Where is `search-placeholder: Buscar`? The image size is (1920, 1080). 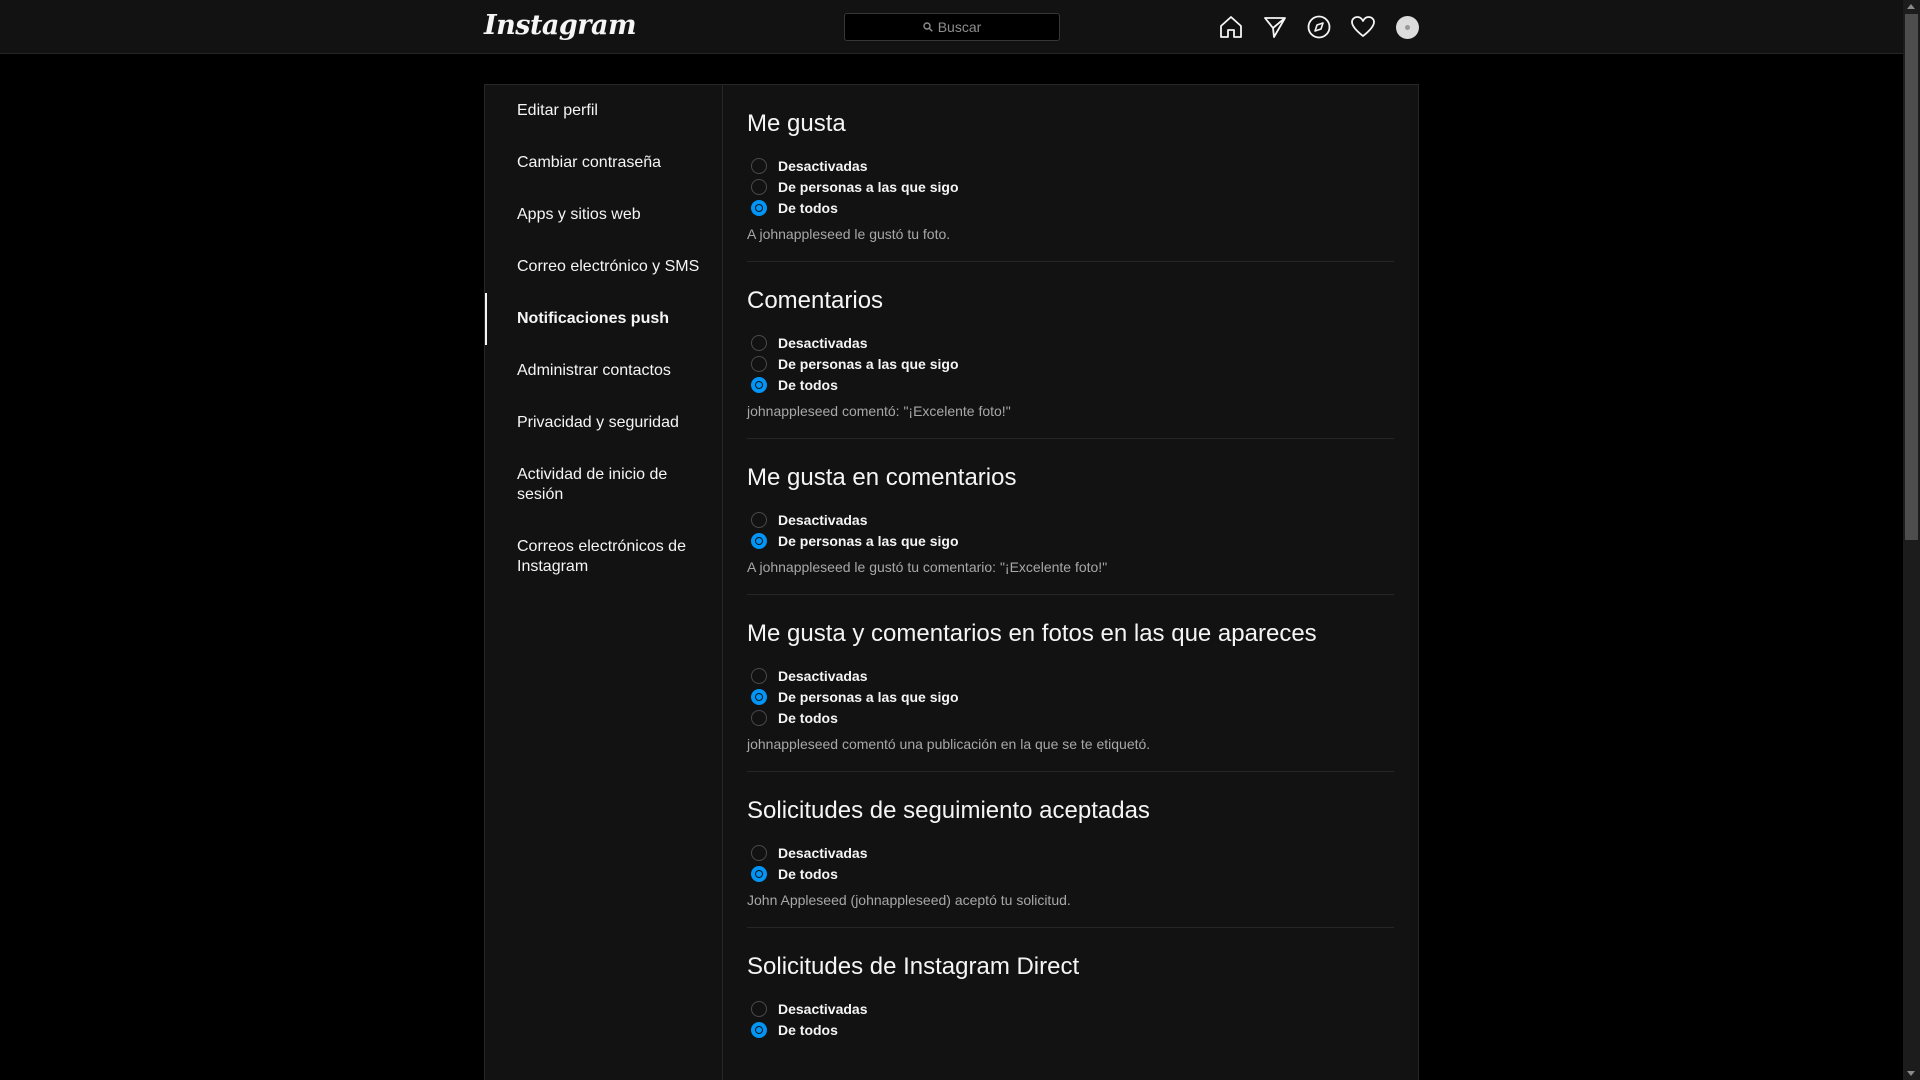
search-placeholder: Buscar is located at coordinates (959, 27).